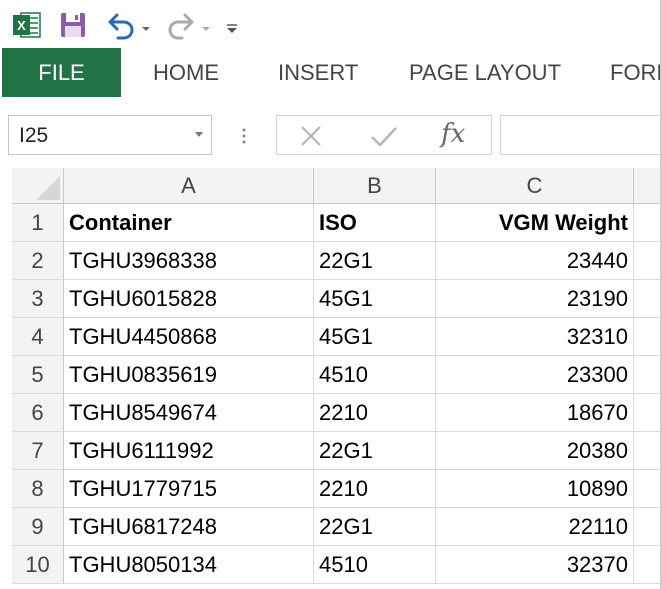 The width and height of the screenshot is (662, 589). I want to click on quick-access-toolbar: X, so click(331, 24).